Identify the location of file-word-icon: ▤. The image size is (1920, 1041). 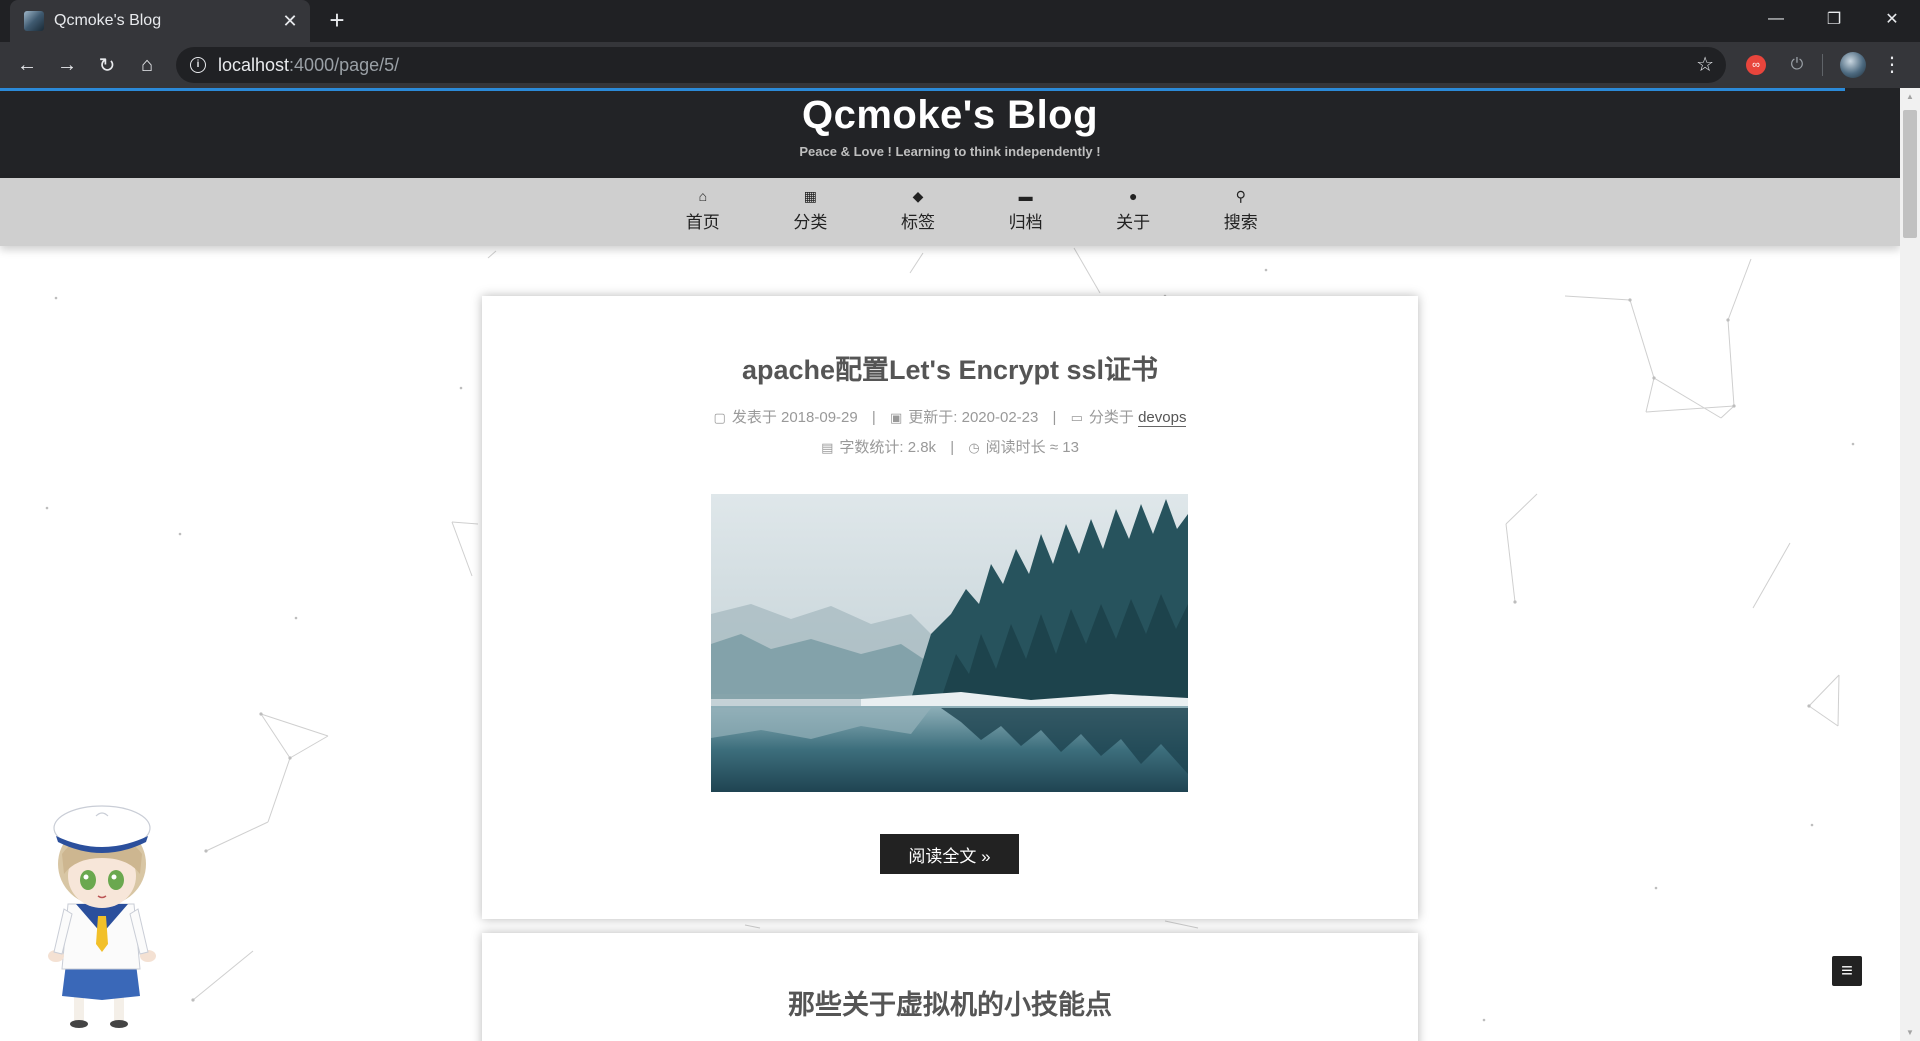
(827, 447).